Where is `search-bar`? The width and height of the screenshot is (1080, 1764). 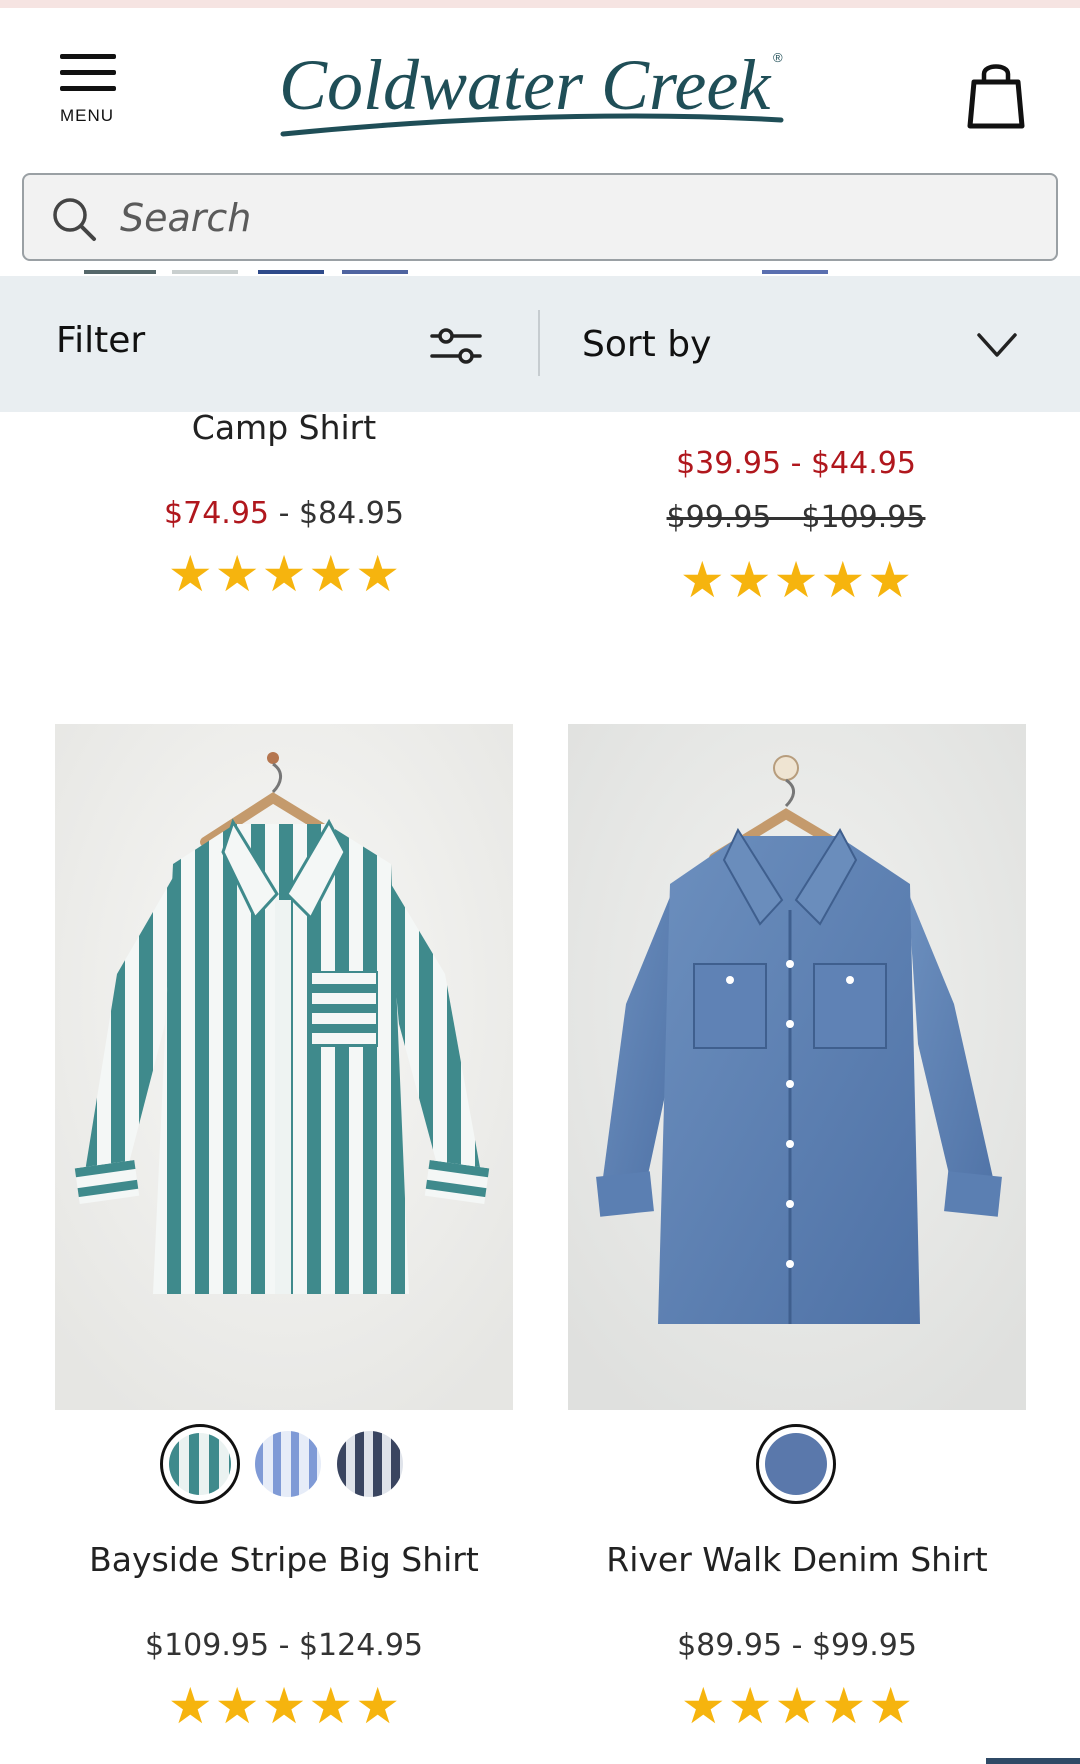
search-bar is located at coordinates (540, 217).